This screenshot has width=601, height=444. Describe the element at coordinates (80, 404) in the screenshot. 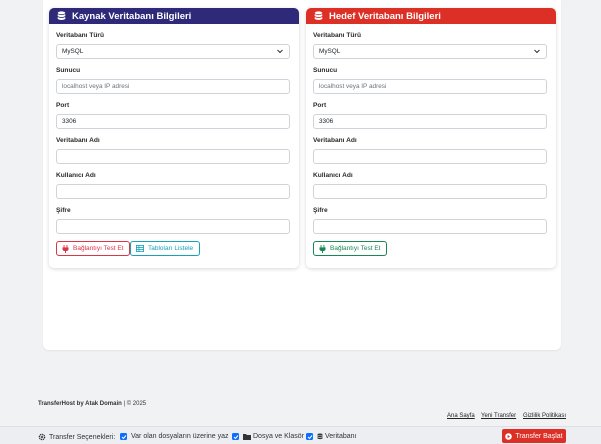

I see `footer-brand: TransferHost by Atak Domain` at that location.